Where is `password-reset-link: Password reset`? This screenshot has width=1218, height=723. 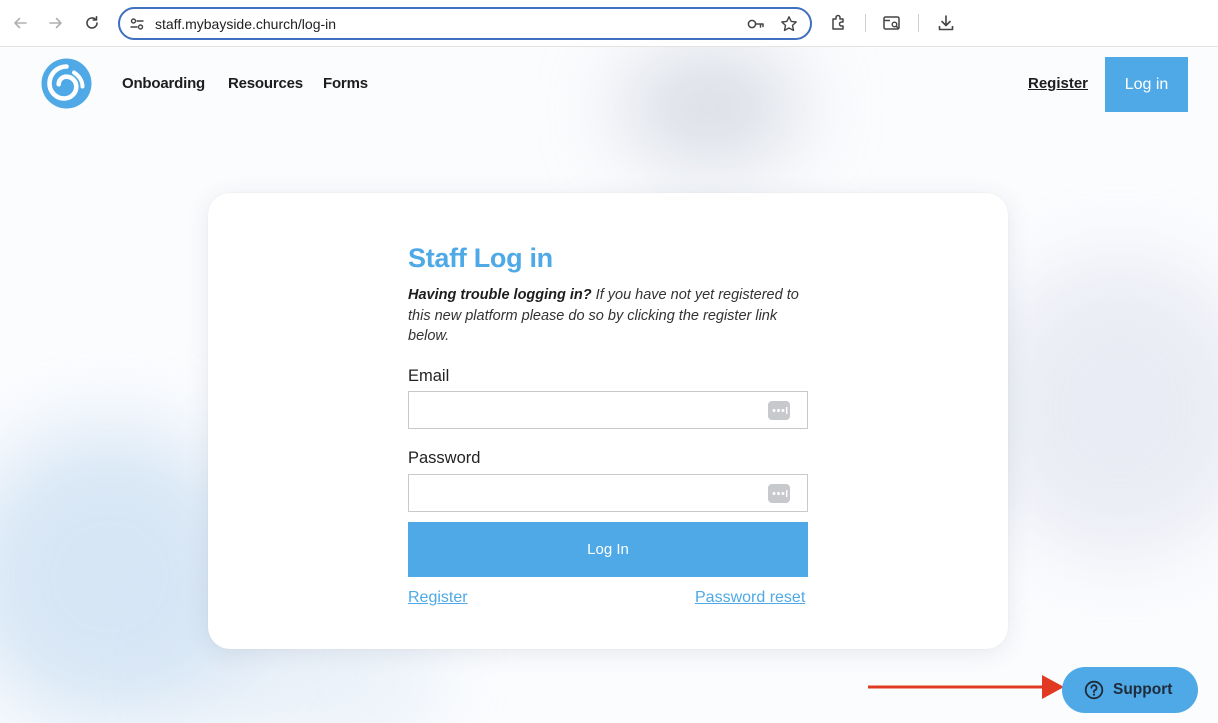
password-reset-link: Password reset is located at coordinates (750, 598).